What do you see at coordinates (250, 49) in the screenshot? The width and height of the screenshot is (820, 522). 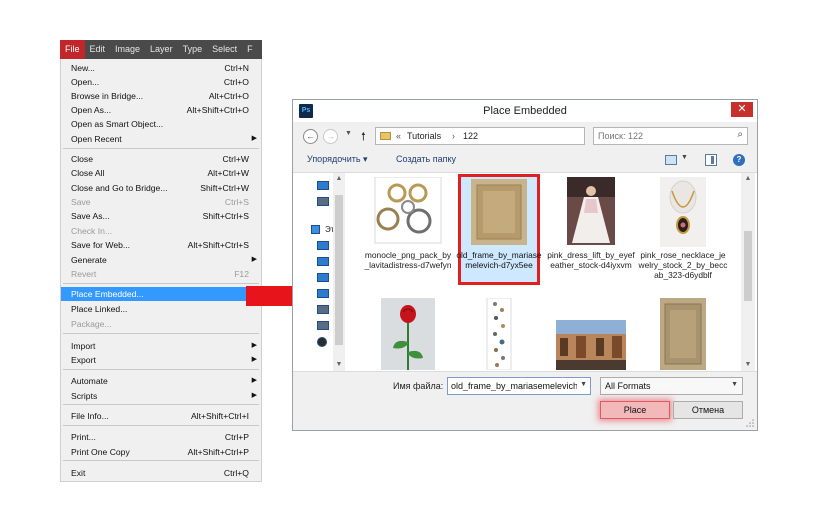 I see `menu-filter-partial: F` at bounding box center [250, 49].